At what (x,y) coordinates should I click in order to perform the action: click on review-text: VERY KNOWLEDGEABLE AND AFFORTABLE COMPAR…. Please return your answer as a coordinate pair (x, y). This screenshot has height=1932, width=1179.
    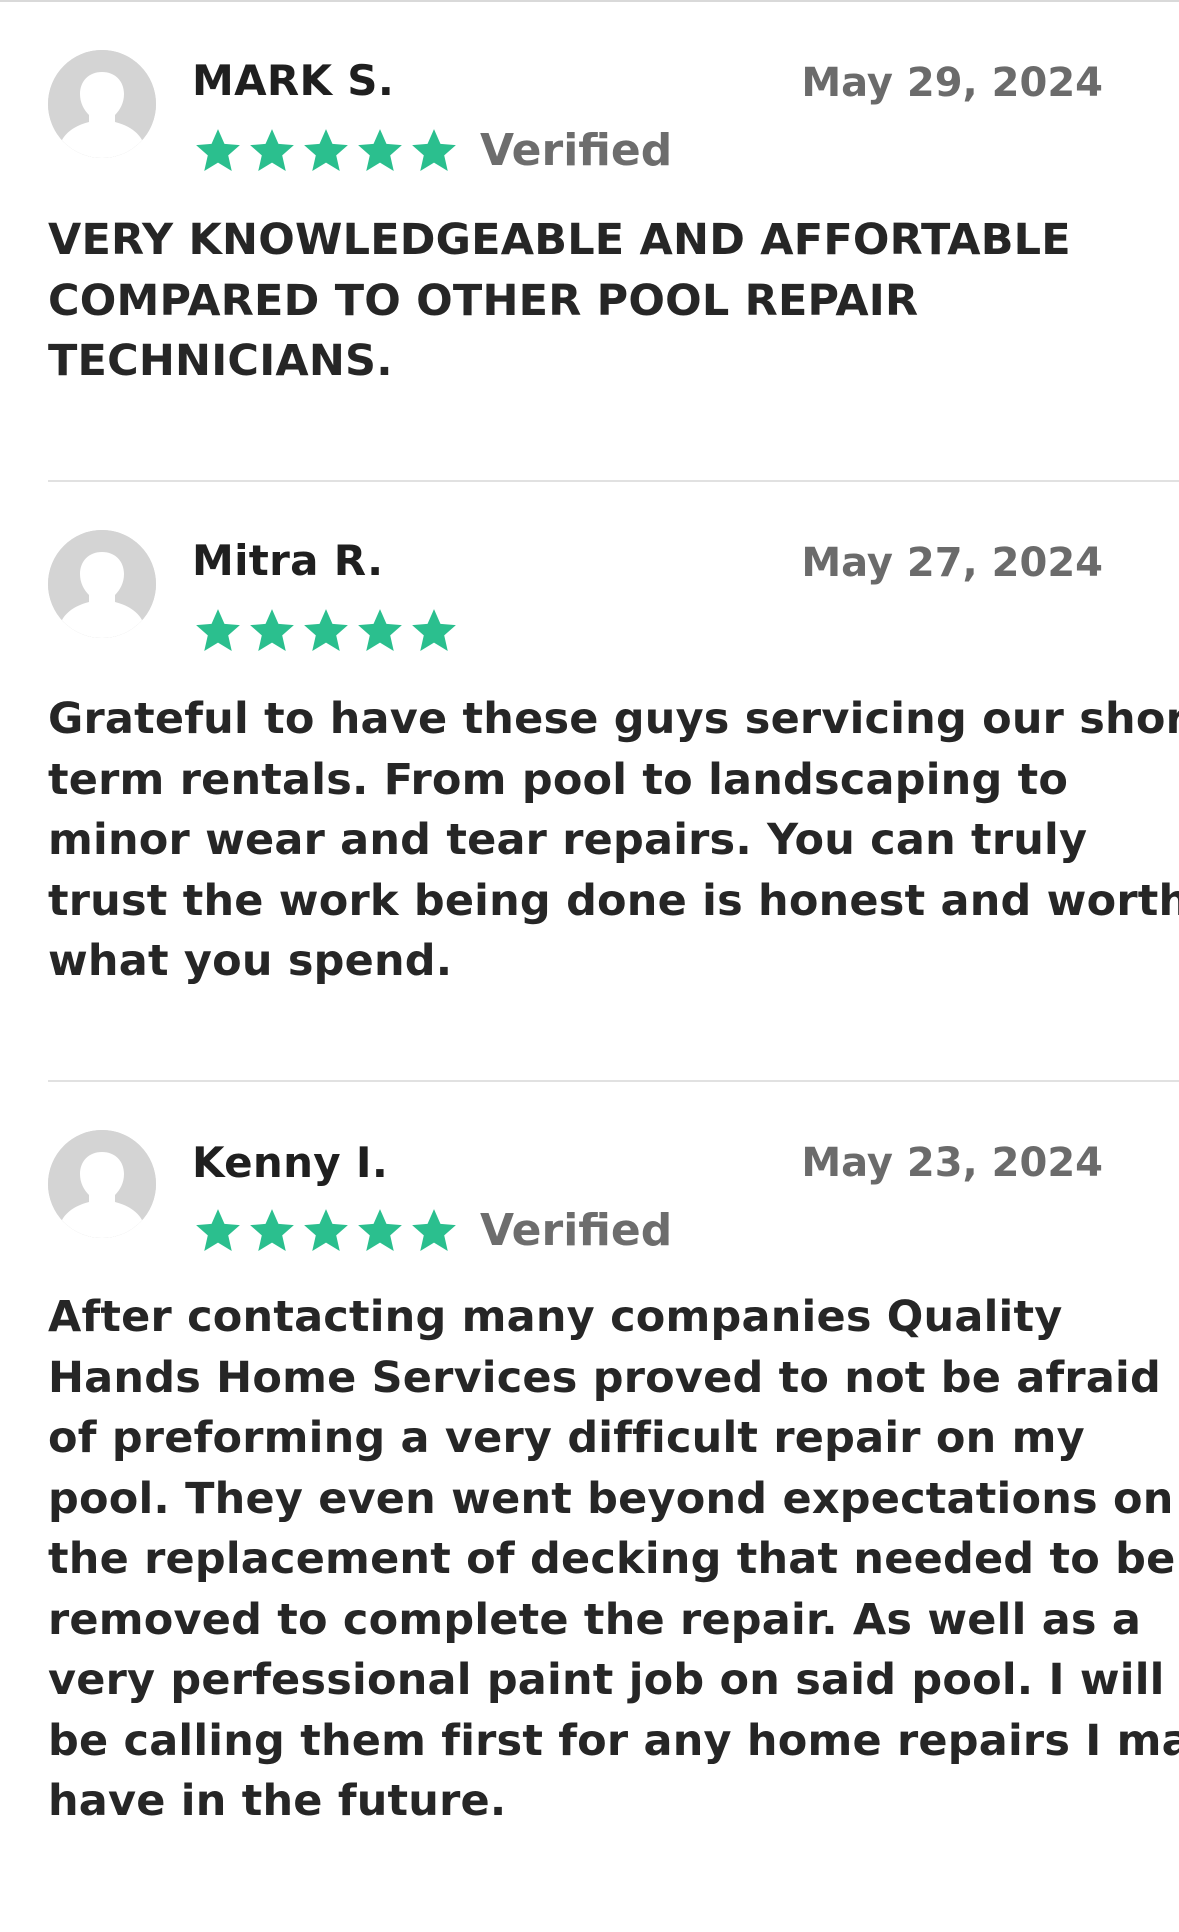
    Looking at the image, I should click on (593, 301).